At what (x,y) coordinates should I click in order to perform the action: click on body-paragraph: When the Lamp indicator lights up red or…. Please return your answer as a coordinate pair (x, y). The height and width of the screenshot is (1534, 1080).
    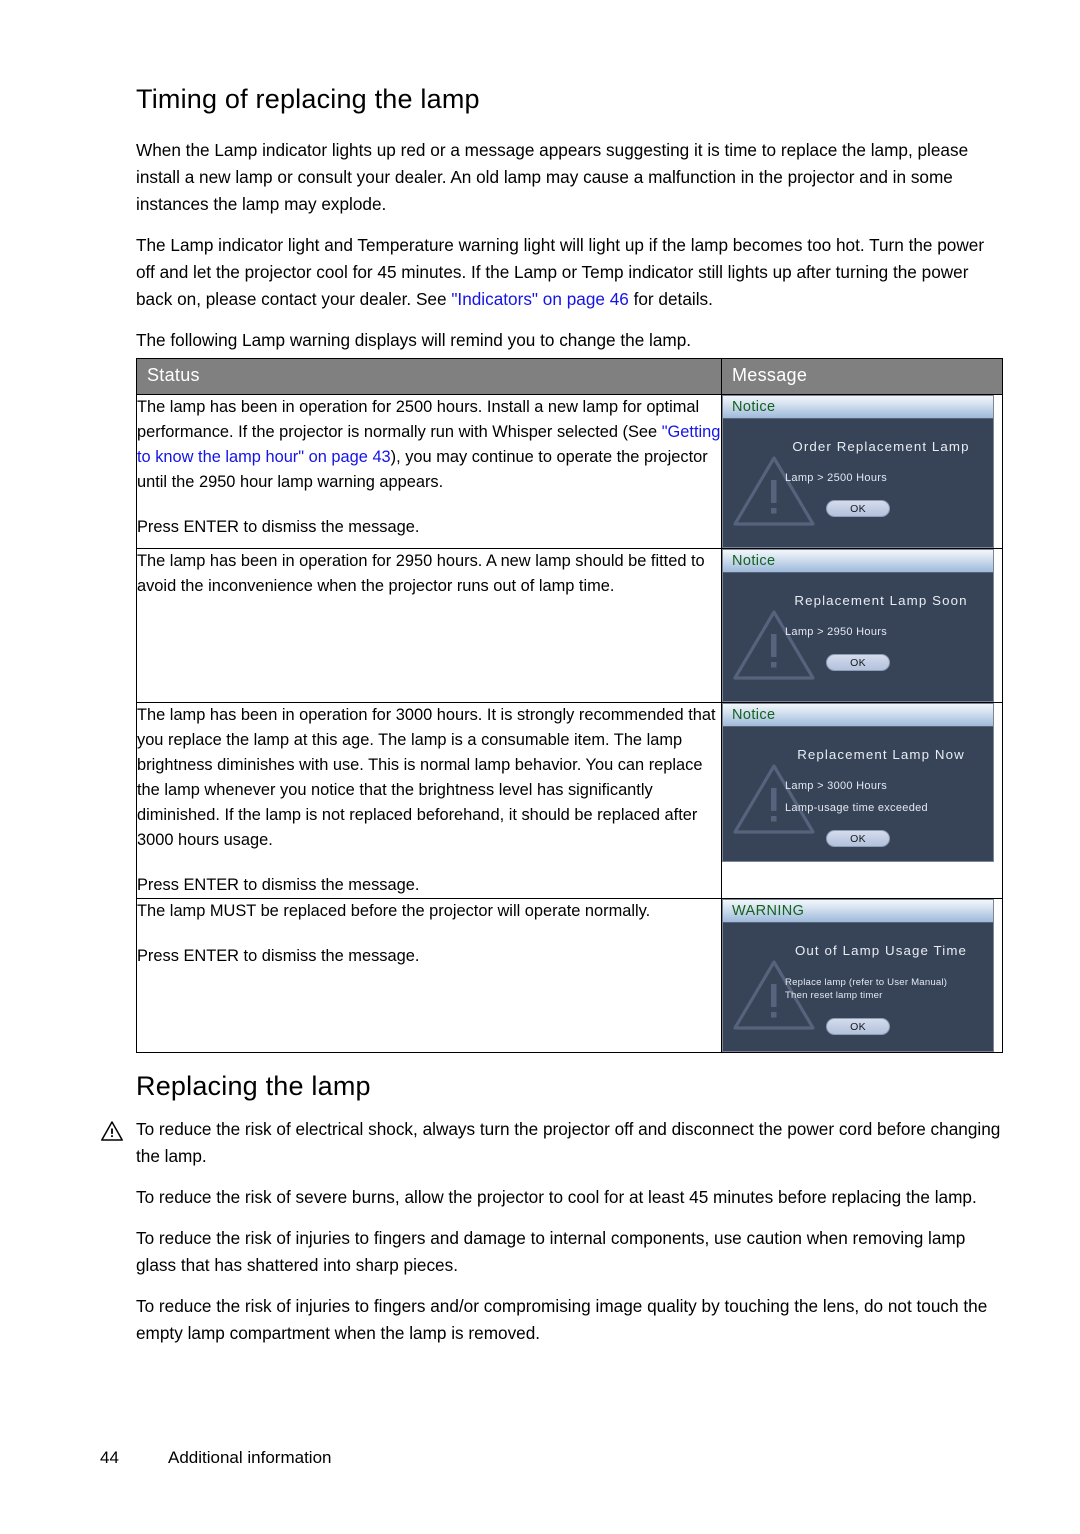
    Looking at the image, I should click on (552, 177).